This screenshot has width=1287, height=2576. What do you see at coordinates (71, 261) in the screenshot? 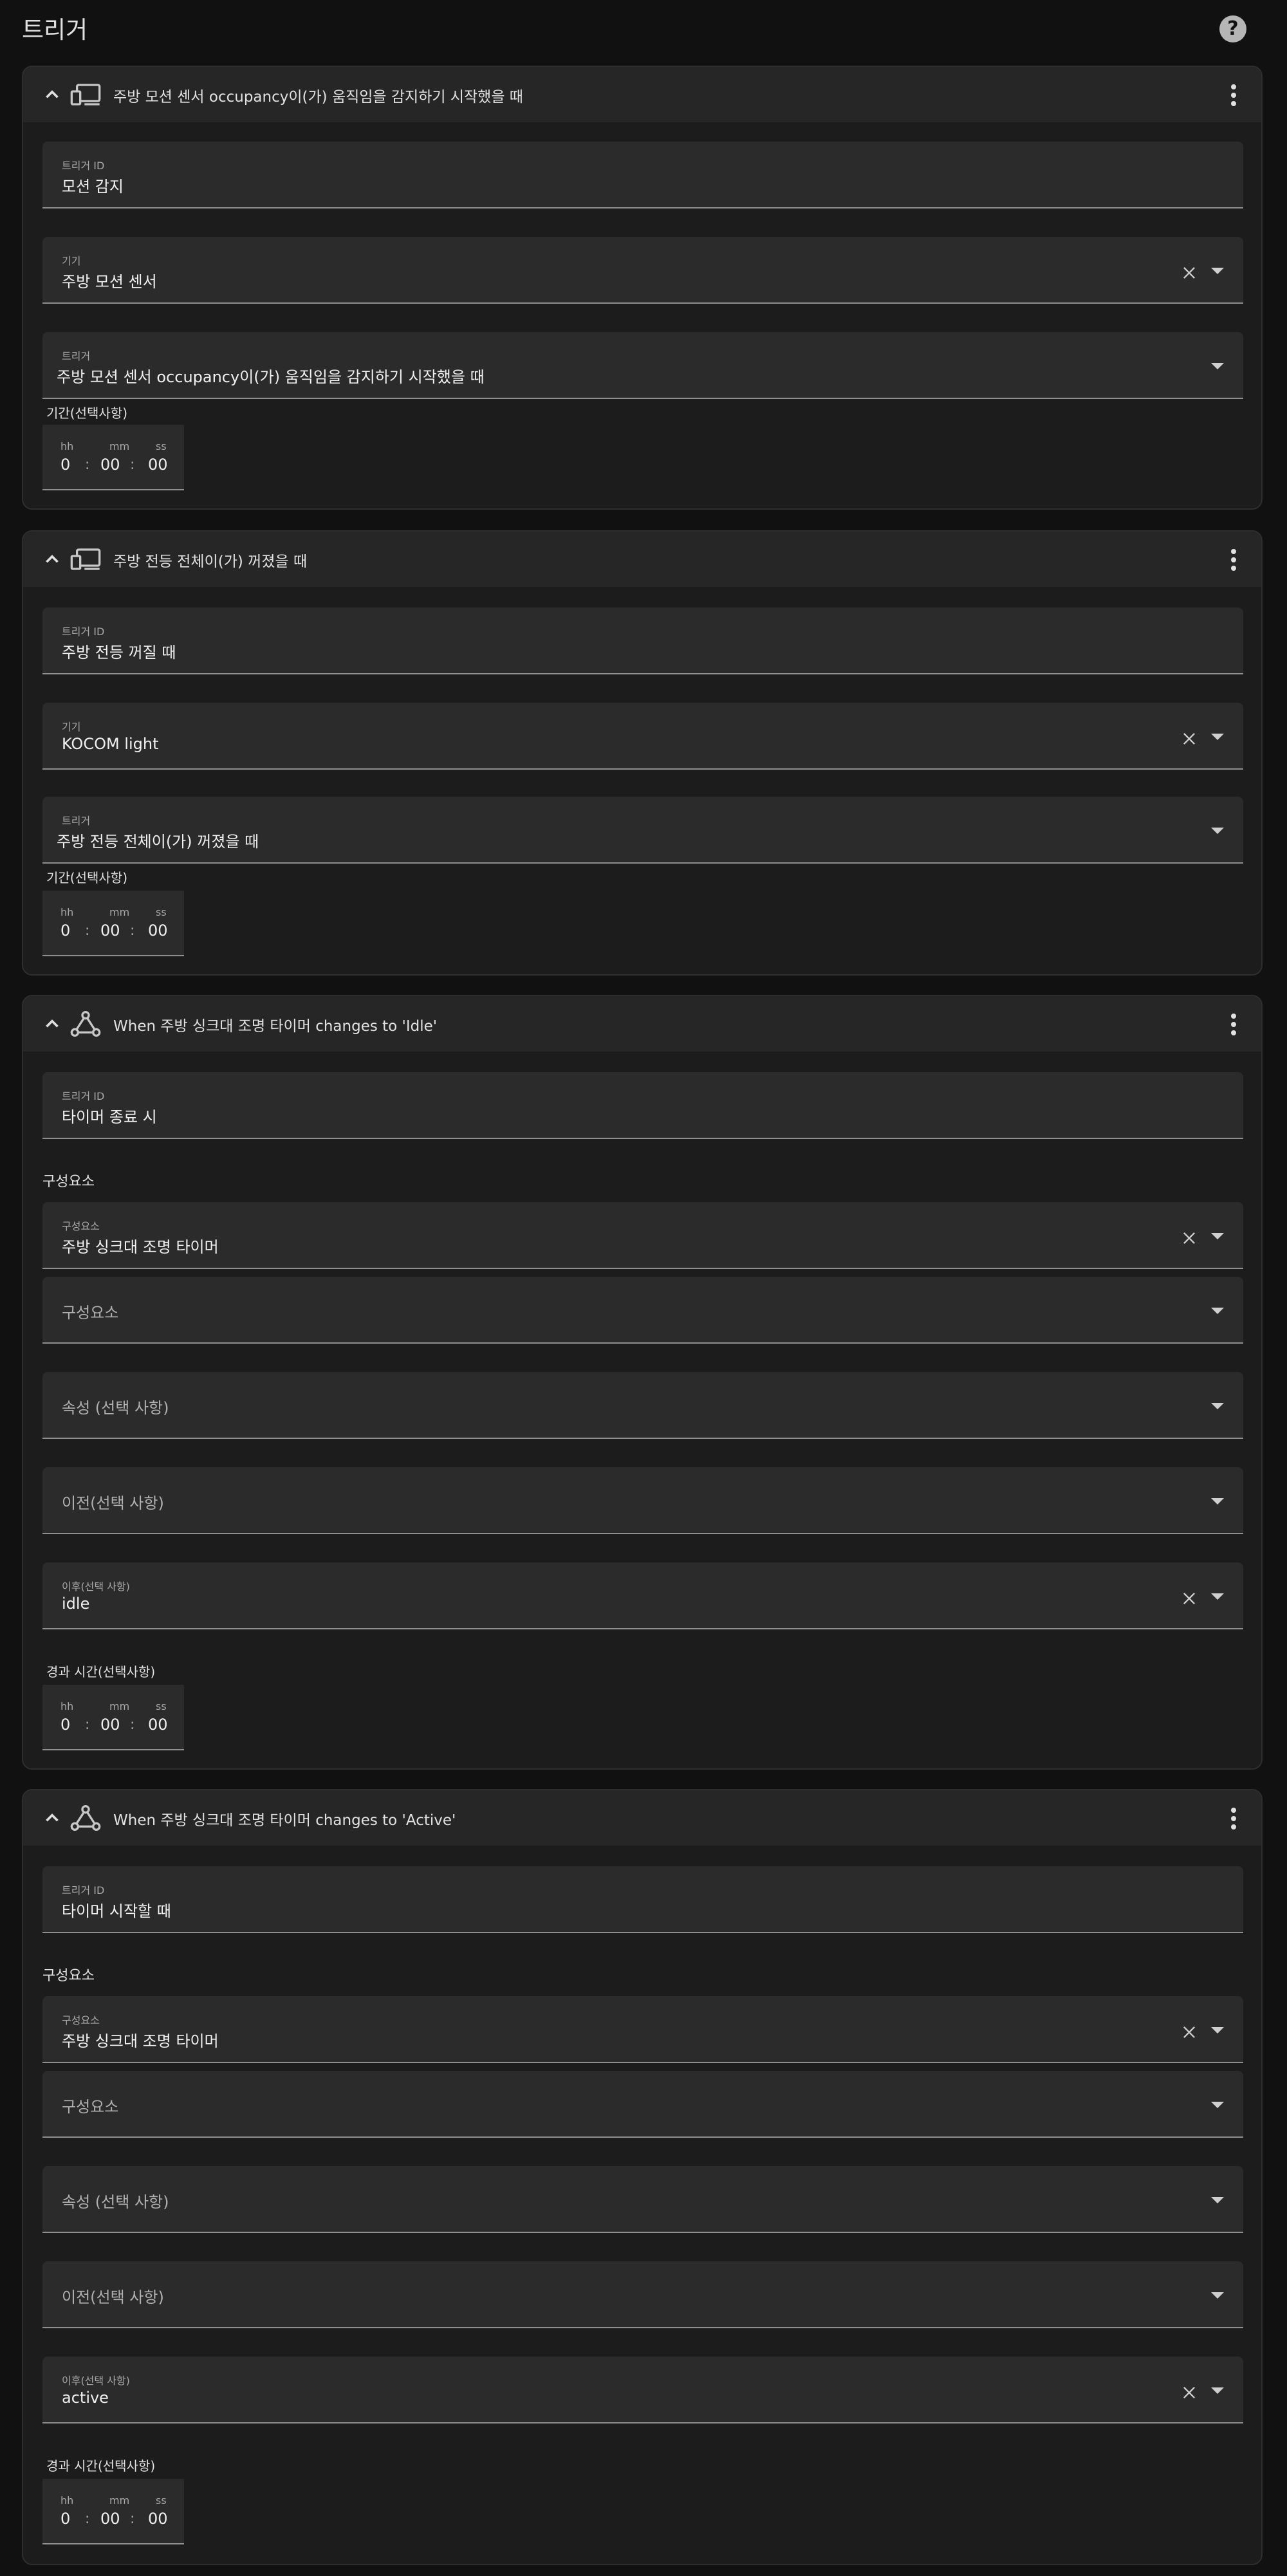
I see `field-label: 기기` at bounding box center [71, 261].